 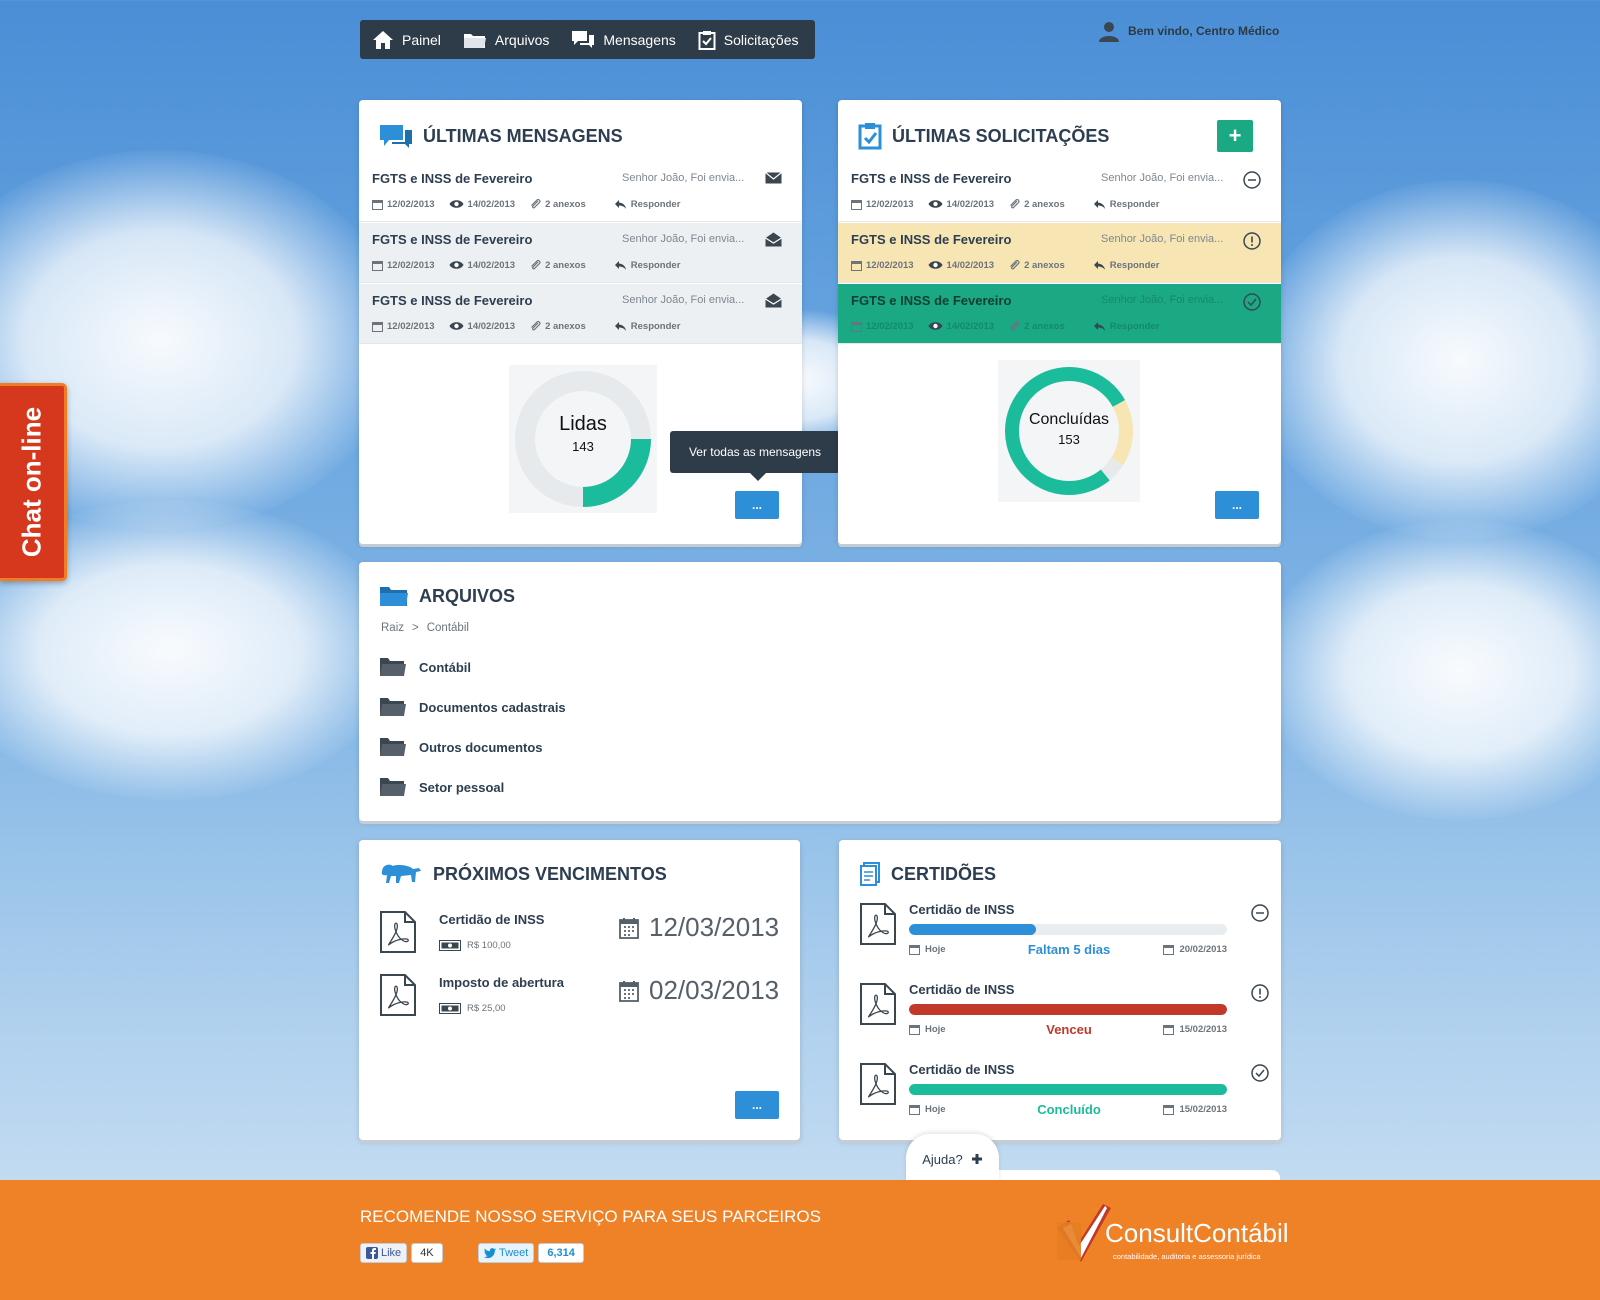 What do you see at coordinates (383, 39) in the screenshot?
I see `home-icon` at bounding box center [383, 39].